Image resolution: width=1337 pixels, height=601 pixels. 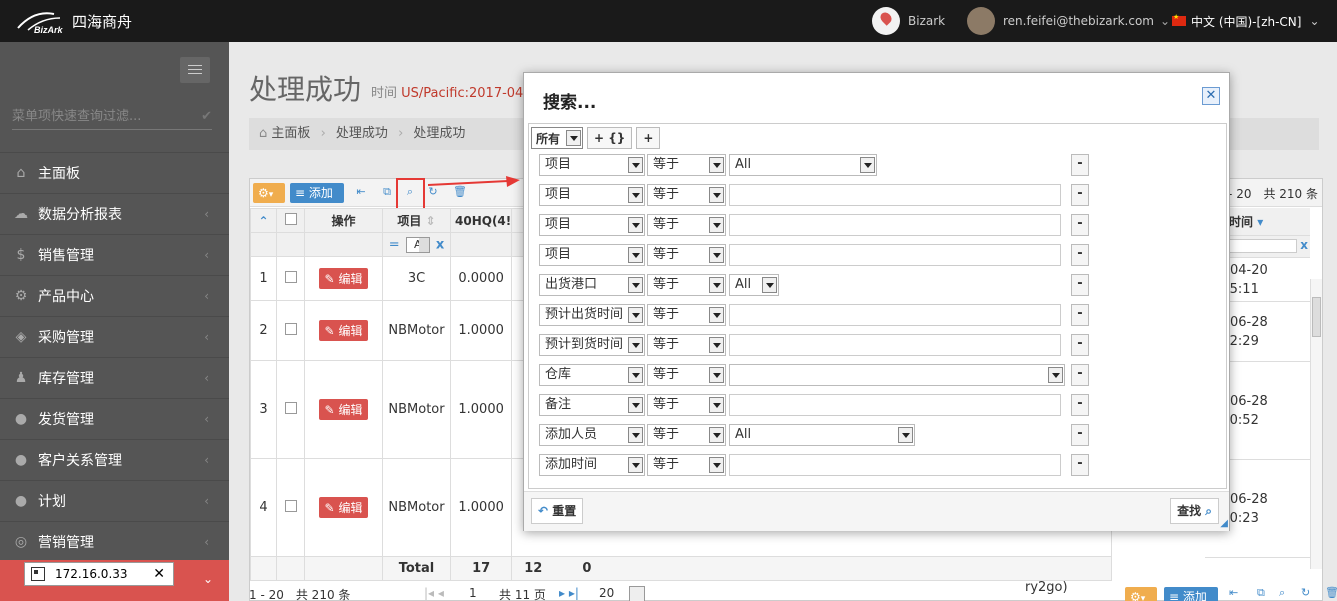 What do you see at coordinates (1233, 592) in the screenshot?
I see `first-column-icon: ⇤` at bounding box center [1233, 592].